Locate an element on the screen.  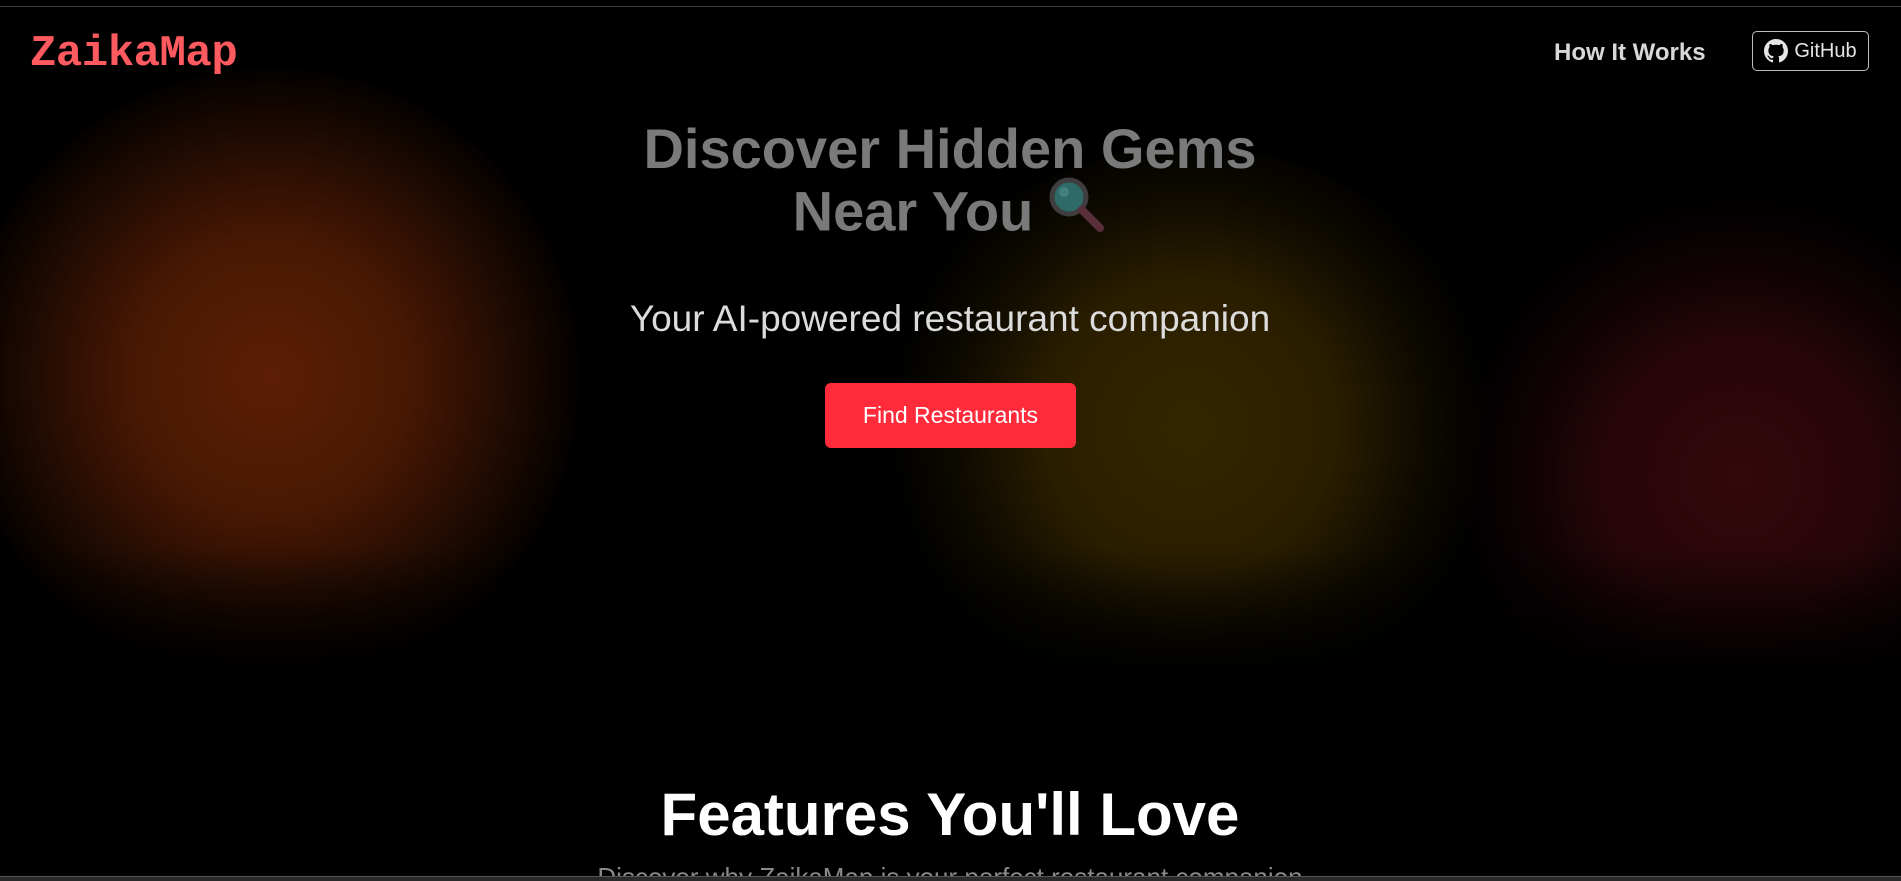
how-it-works-link: How It Works is located at coordinates (1630, 53).